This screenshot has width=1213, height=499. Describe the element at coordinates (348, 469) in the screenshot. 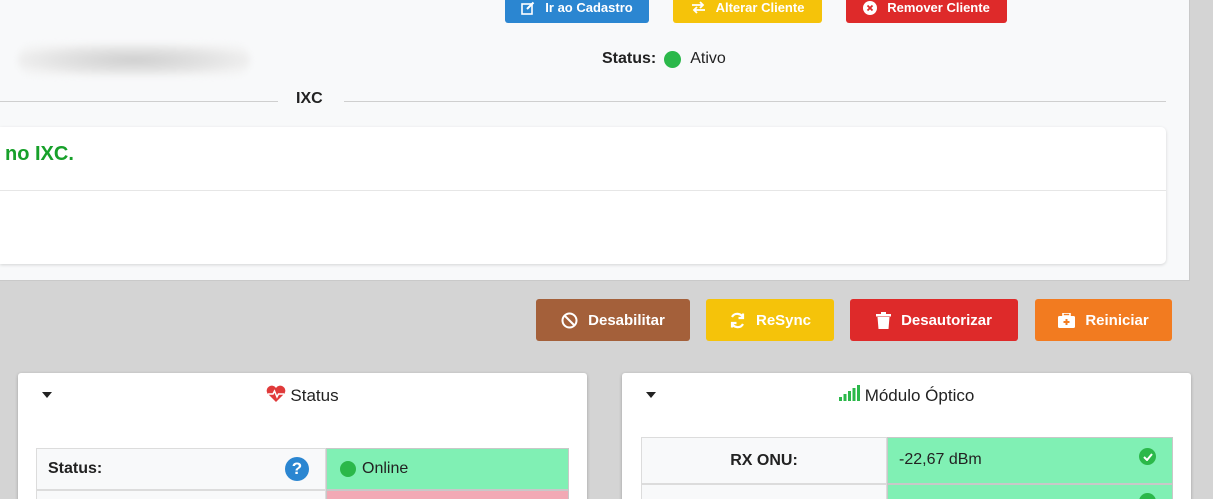

I see `online-dot-icon` at that location.